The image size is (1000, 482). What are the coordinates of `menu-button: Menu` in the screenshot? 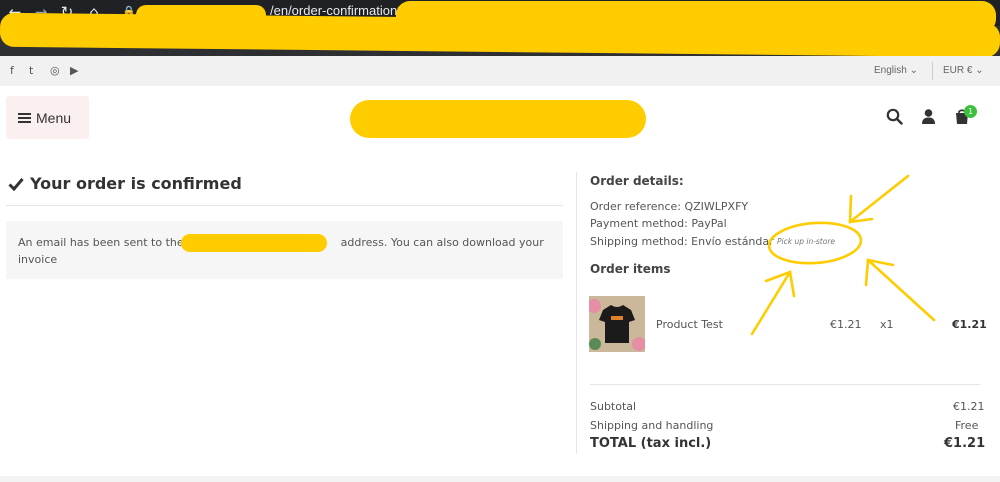 It's located at (47, 117).